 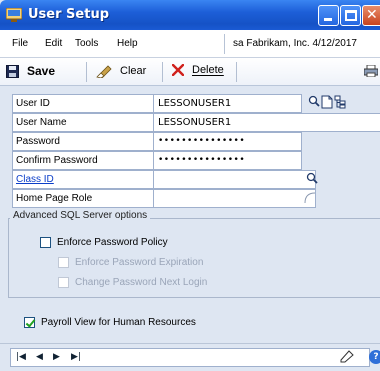 I want to click on class-id-row: Class ID, so click(x=196, y=179).